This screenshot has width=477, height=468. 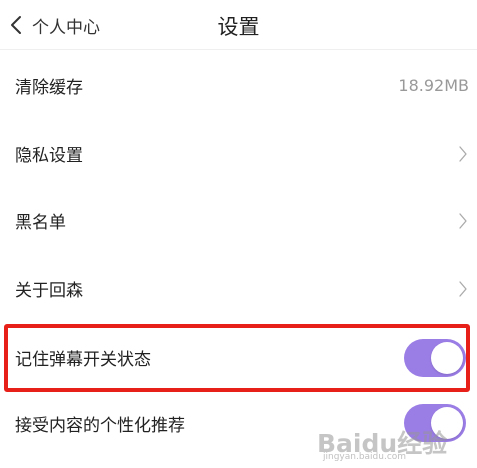 What do you see at coordinates (238, 153) in the screenshot?
I see `privacy-settings-row: 隐私设置` at bounding box center [238, 153].